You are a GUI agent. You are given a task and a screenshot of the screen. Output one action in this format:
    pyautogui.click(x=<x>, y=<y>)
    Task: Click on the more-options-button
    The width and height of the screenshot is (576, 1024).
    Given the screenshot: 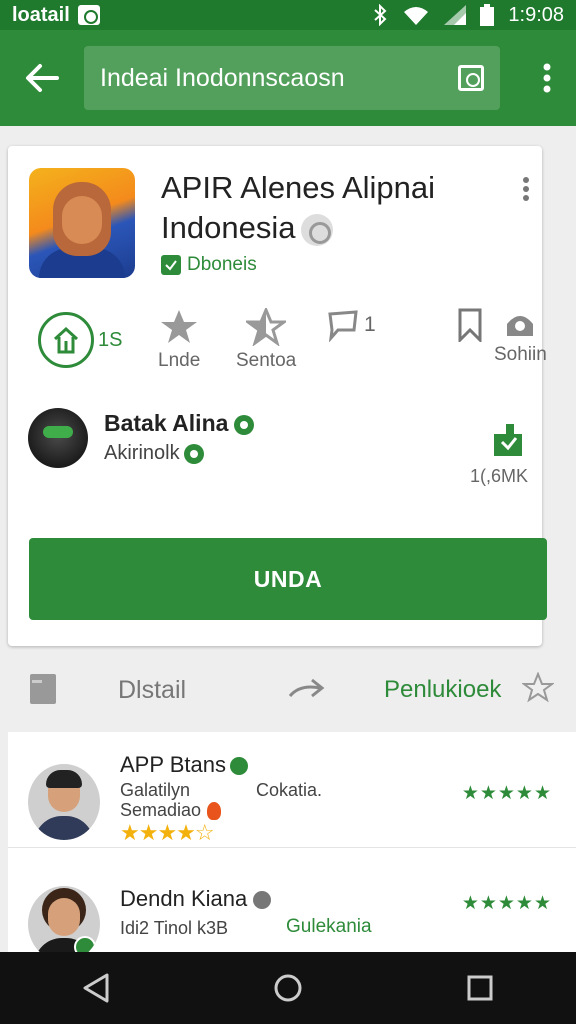 What is the action you would take?
    pyautogui.click(x=547, y=78)
    